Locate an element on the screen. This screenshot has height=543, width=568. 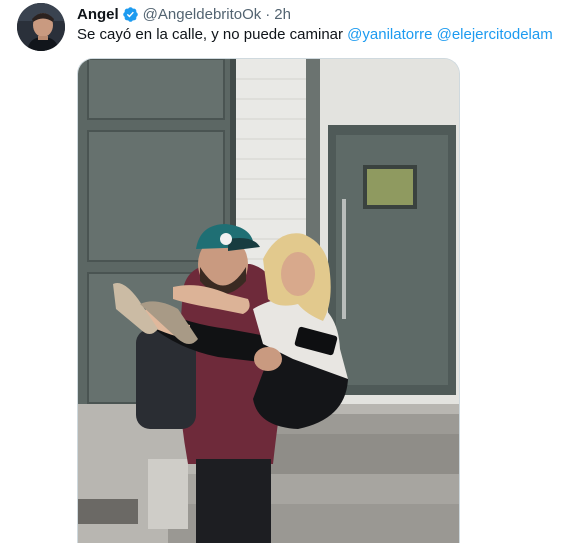
avatar is located at coordinates (41, 27).